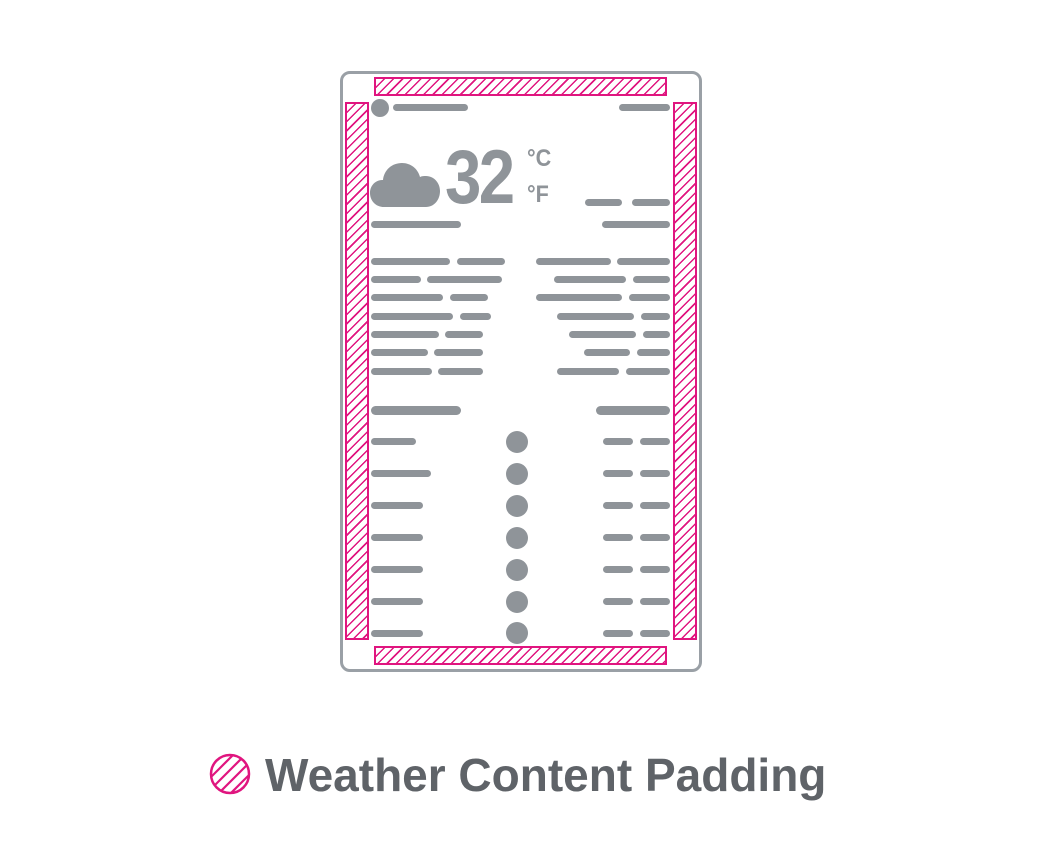 Image resolution: width=1042 pixels, height=864 pixels. Describe the element at coordinates (480, 177) in the screenshot. I see `temperature-value: 32` at that location.